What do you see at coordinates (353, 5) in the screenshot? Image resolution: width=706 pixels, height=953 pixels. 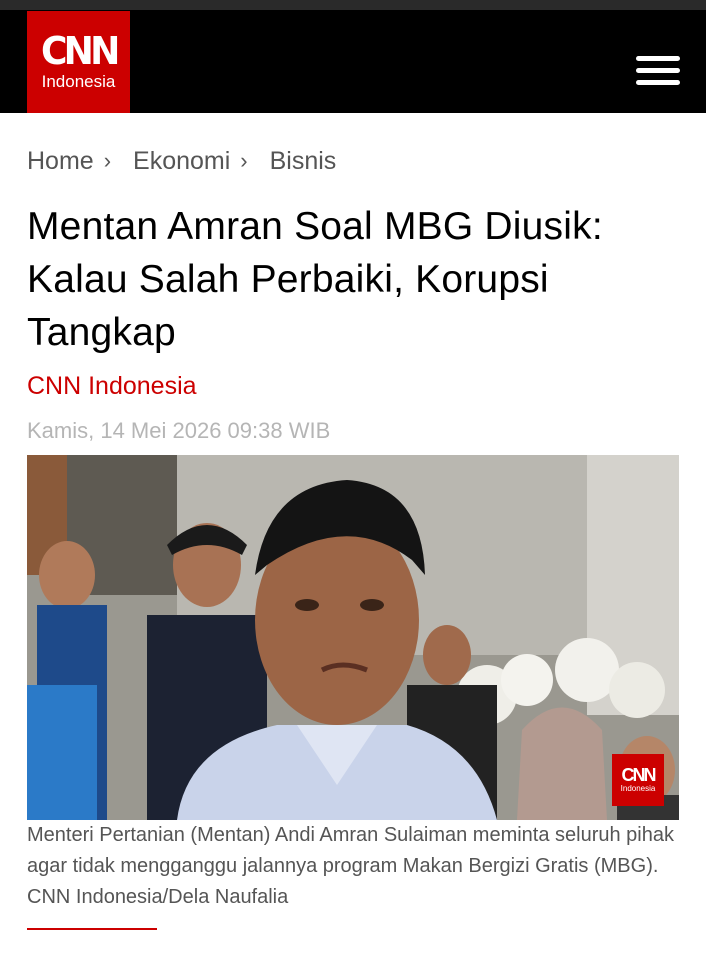 I see `status-strip` at bounding box center [353, 5].